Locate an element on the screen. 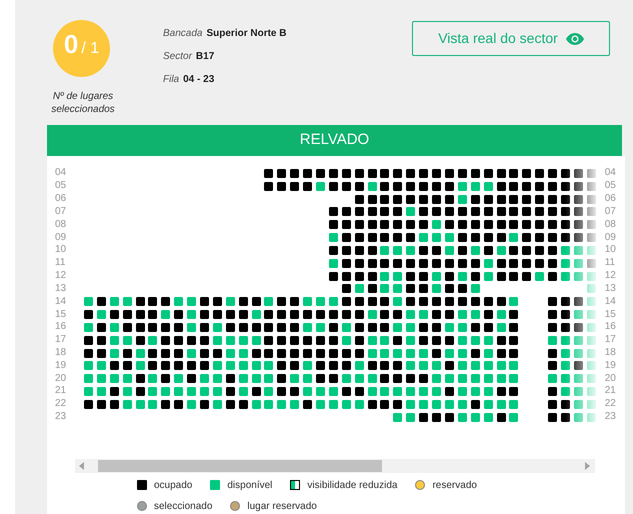  scroll-left-icon is located at coordinates (82, 466).